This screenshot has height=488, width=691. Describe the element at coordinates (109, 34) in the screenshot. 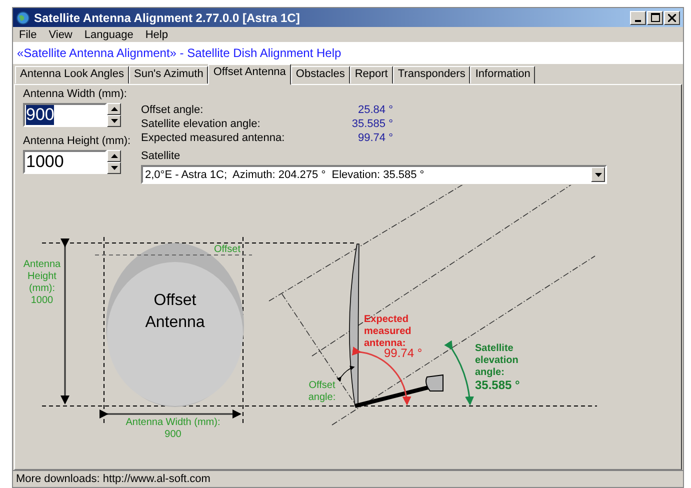

I see `menu-item: Language` at that location.